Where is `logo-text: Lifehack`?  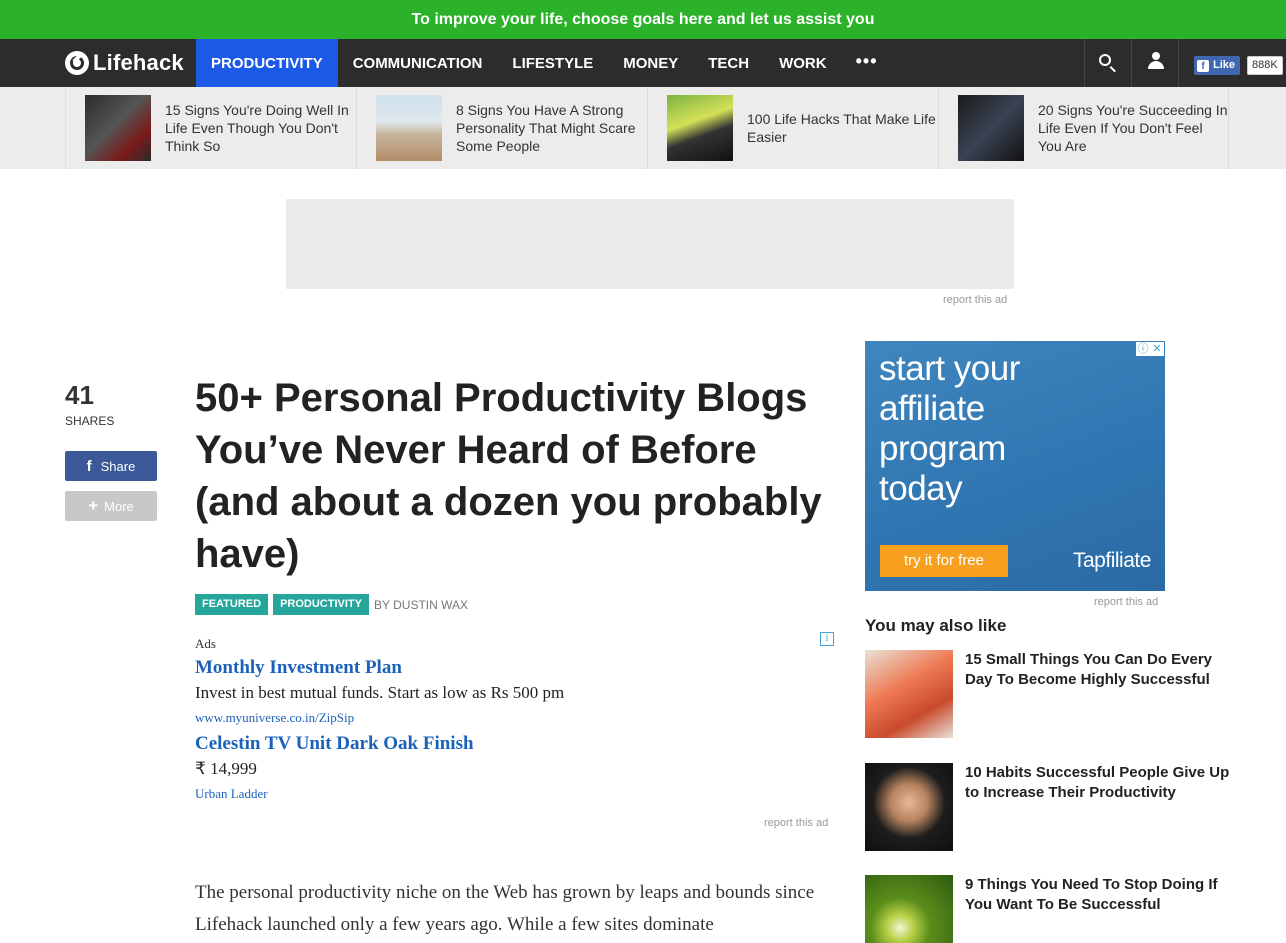
logo-text: Lifehack is located at coordinates (138, 62).